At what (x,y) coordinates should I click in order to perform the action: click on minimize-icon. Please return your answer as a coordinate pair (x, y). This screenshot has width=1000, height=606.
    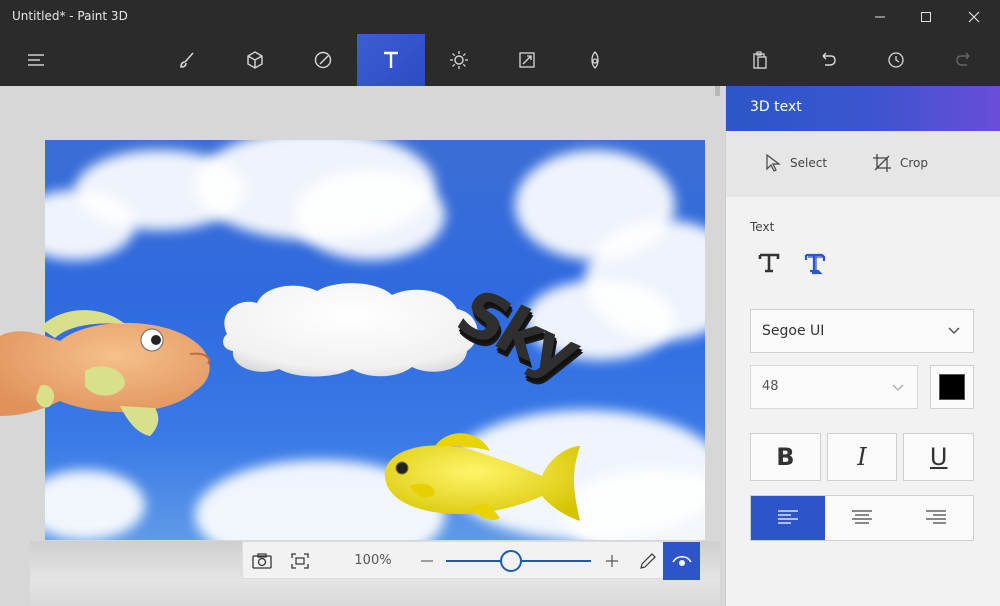
    Looking at the image, I should click on (880, 17).